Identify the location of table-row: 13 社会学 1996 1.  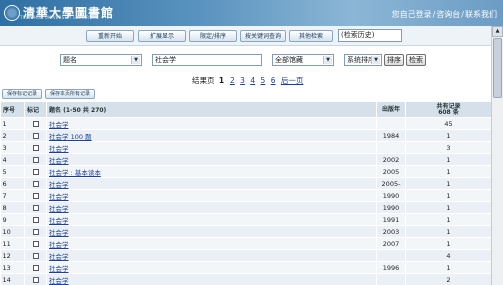
(246, 267).